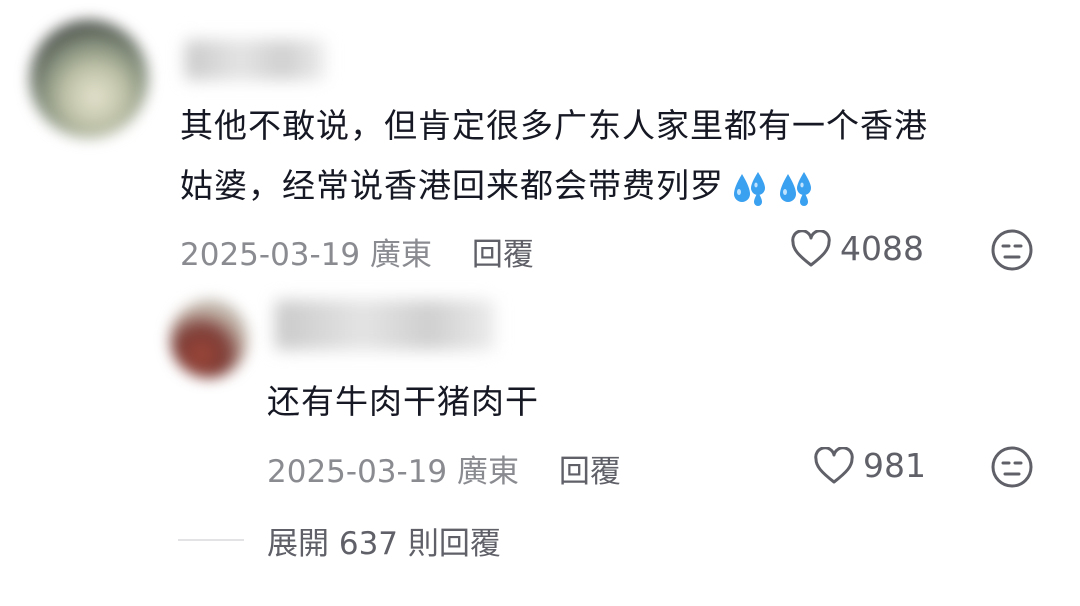  What do you see at coordinates (488, 472) in the screenshot?
I see `reply-region: 廣東` at bounding box center [488, 472].